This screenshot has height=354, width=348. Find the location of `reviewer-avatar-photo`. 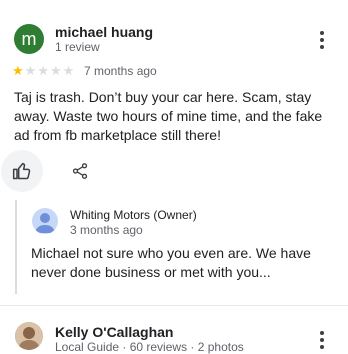

reviewer-avatar-photo is located at coordinates (29, 336).